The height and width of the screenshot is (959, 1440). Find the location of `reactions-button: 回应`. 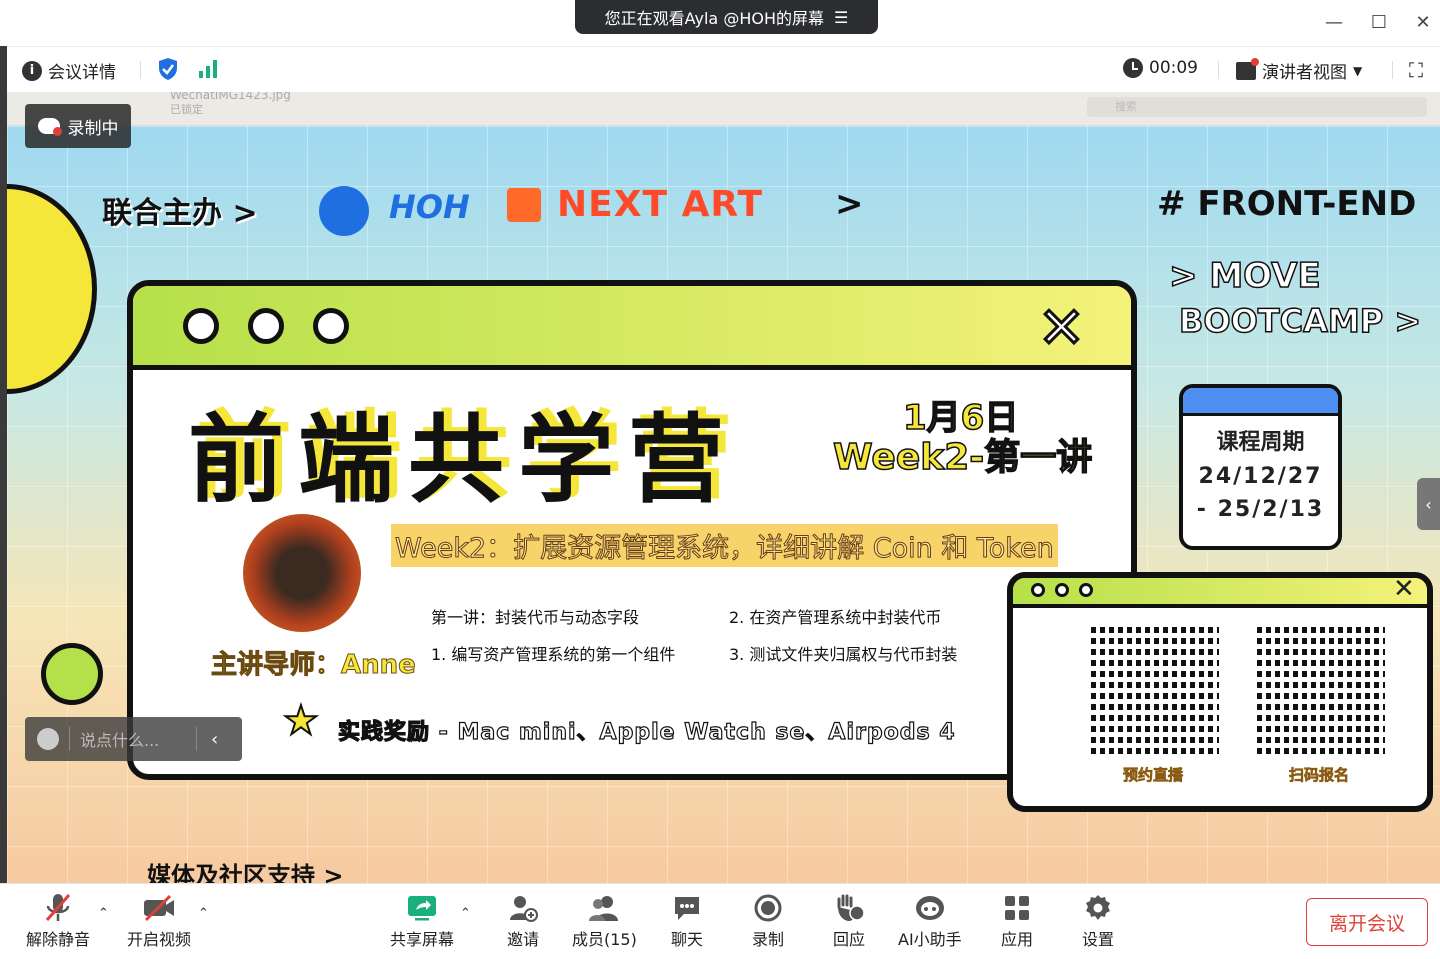

reactions-button: 回应 is located at coordinates (849, 920).